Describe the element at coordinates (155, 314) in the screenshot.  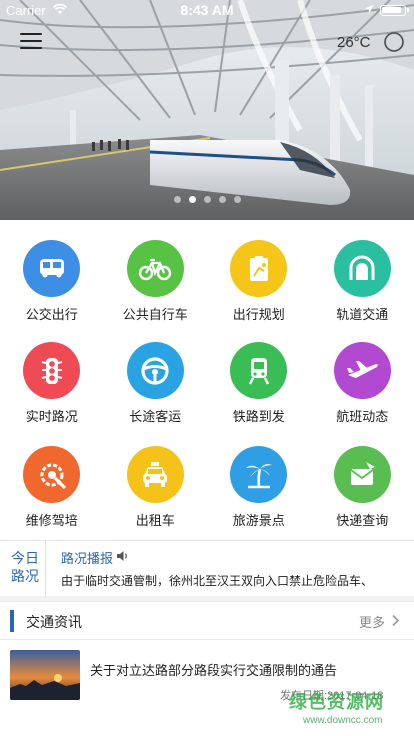
I see `service-label: 公共自行车` at that location.